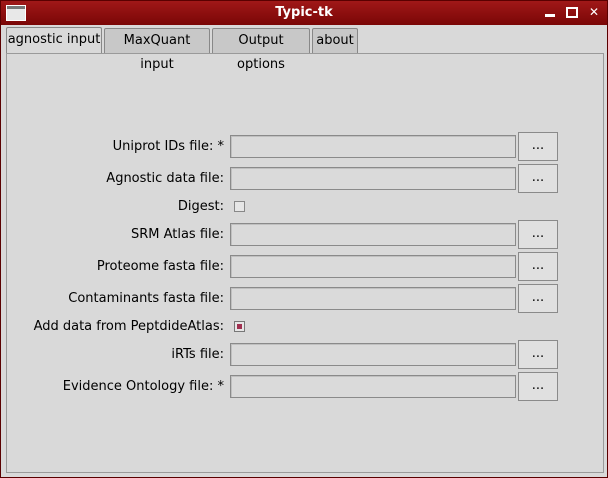 The height and width of the screenshot is (478, 608). What do you see at coordinates (550, 12) in the screenshot?
I see `minimize-icon` at bounding box center [550, 12].